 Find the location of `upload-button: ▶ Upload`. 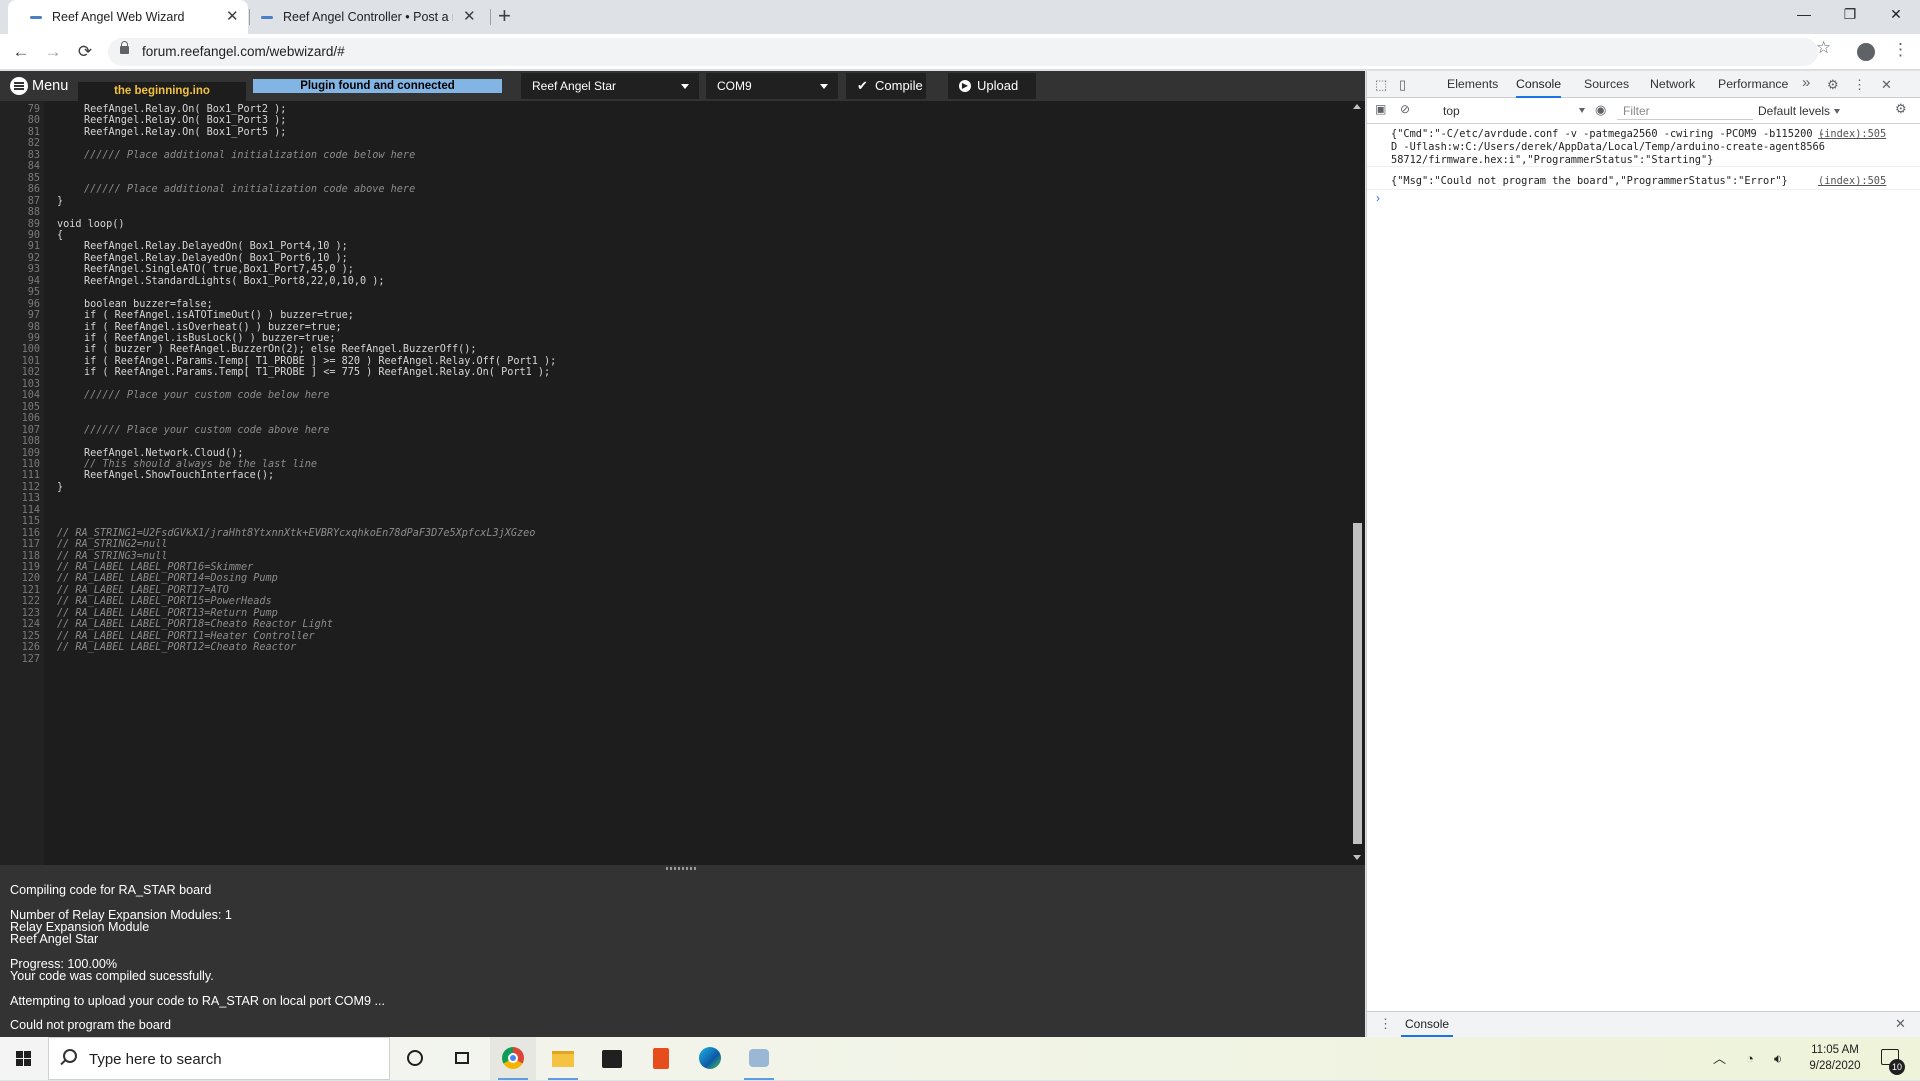

upload-button: ▶ Upload is located at coordinates (992, 86).